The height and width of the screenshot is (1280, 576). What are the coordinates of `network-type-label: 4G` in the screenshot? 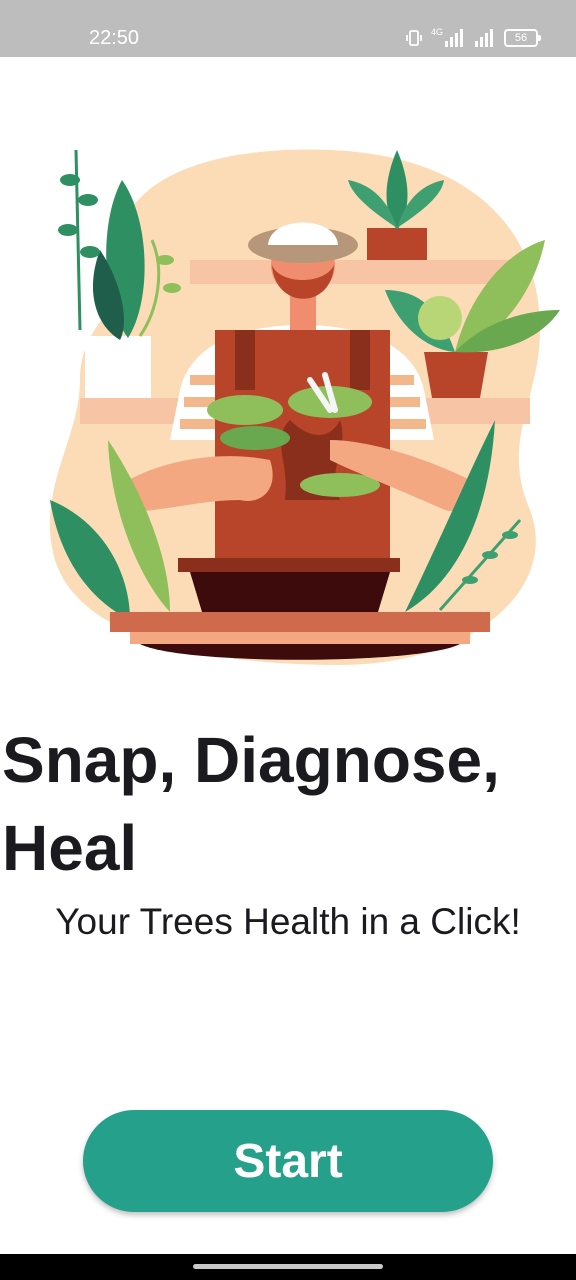 It's located at (436, 32).